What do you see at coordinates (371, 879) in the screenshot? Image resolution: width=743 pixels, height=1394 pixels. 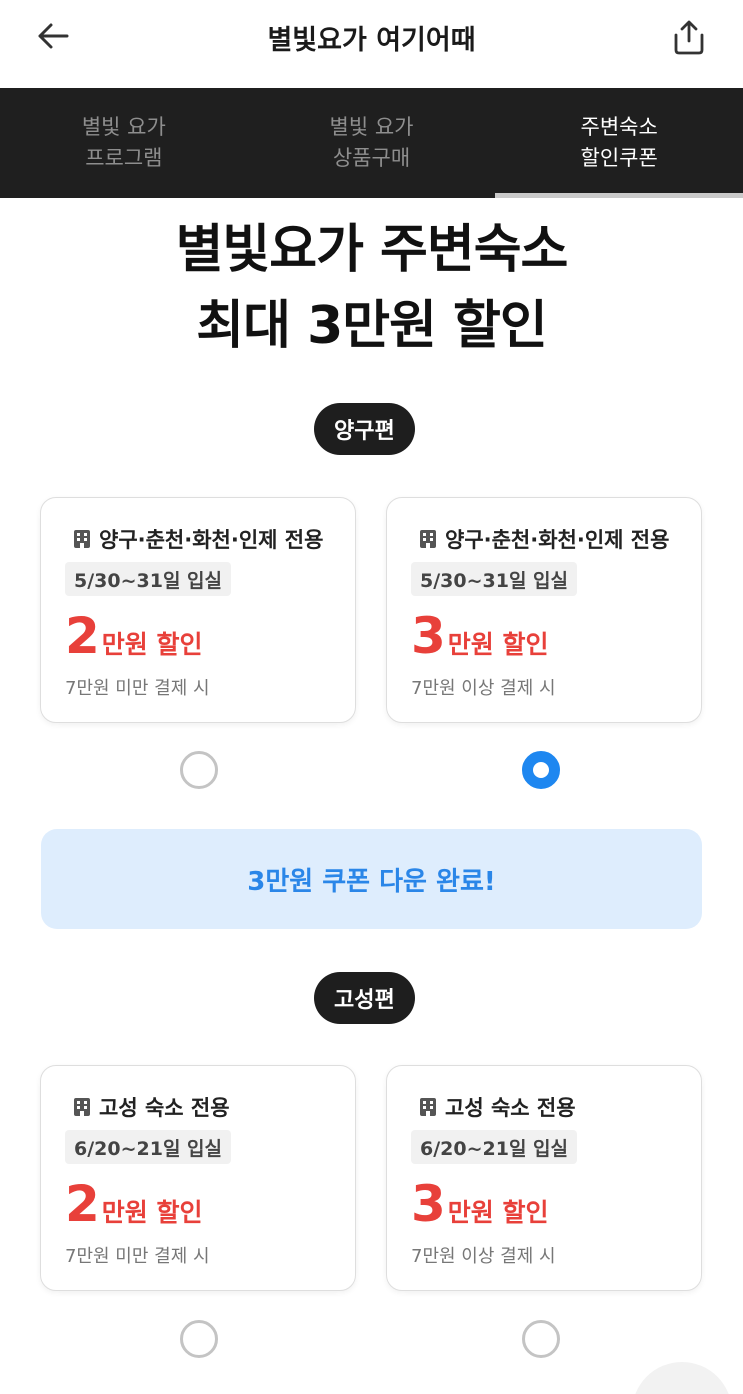 I see `coupon-download-complete-banner: 3만원 쿠폰 다운 완료!` at bounding box center [371, 879].